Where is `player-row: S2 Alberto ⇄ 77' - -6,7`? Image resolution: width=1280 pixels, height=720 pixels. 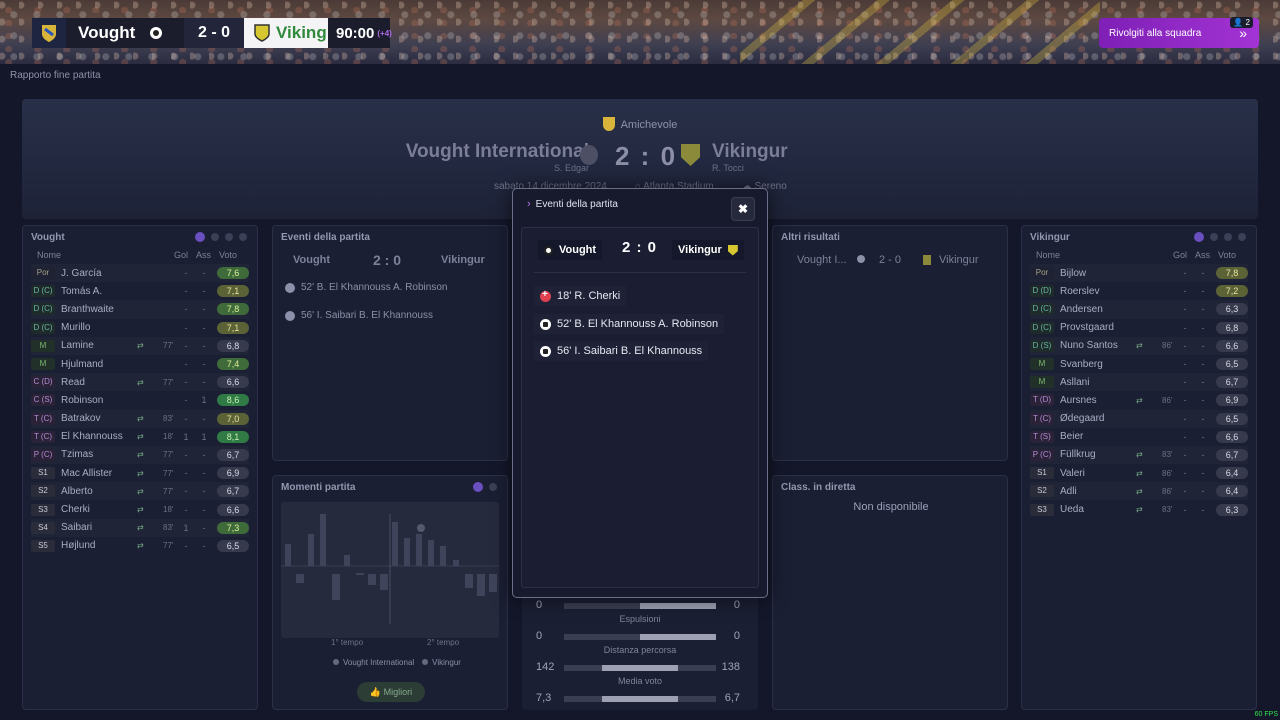
player-row: S2 Alberto ⇄ 77' - -6,7 is located at coordinates (140, 491).